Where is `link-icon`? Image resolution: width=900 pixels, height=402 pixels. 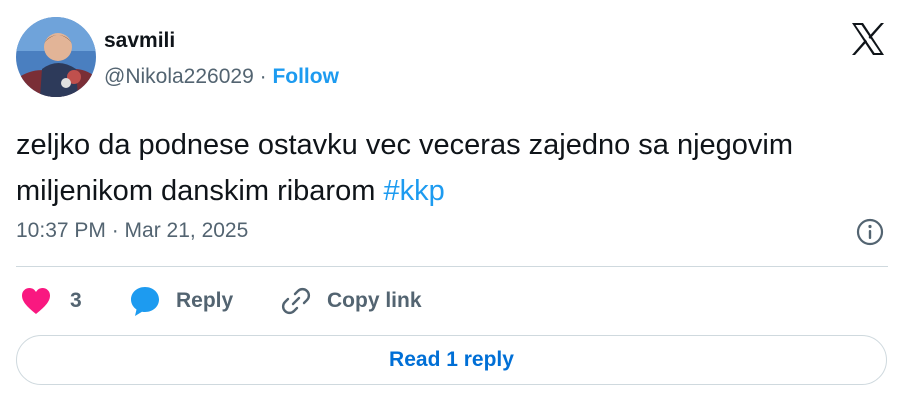
link-icon is located at coordinates (296, 301).